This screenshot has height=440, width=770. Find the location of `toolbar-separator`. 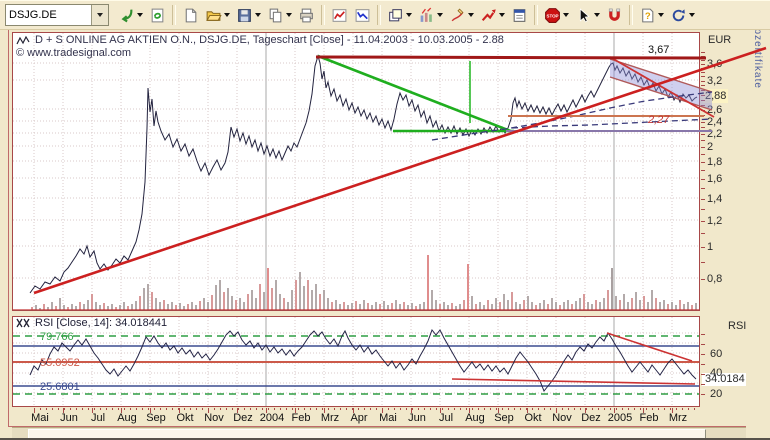

toolbar-separator is located at coordinates (174, 15).